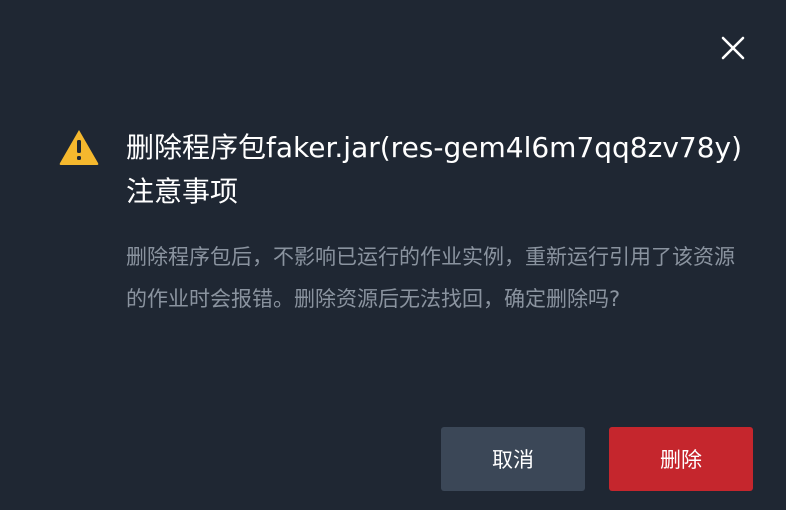 This screenshot has width=786, height=510. I want to click on dialog-title: 删除程序包faker.jar(res-gem4l6m7qq8zv78y)注意事项, so click(434, 169).